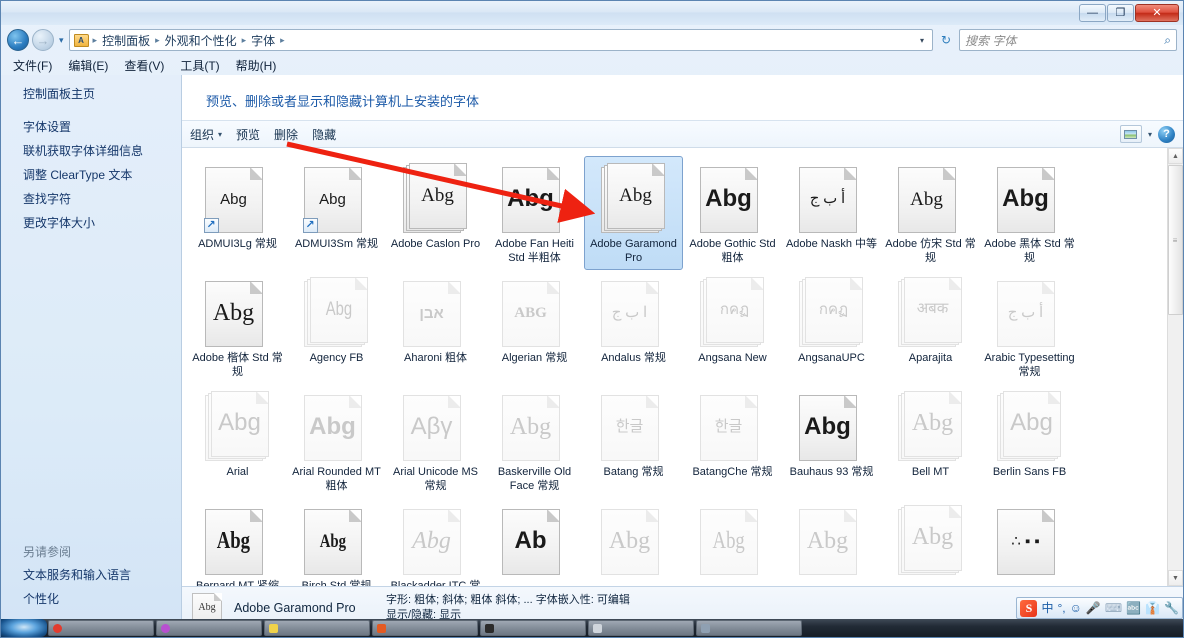 This screenshot has width=1184, height=638. I want to click on font-tile: Abg Arial, so click(237, 441).